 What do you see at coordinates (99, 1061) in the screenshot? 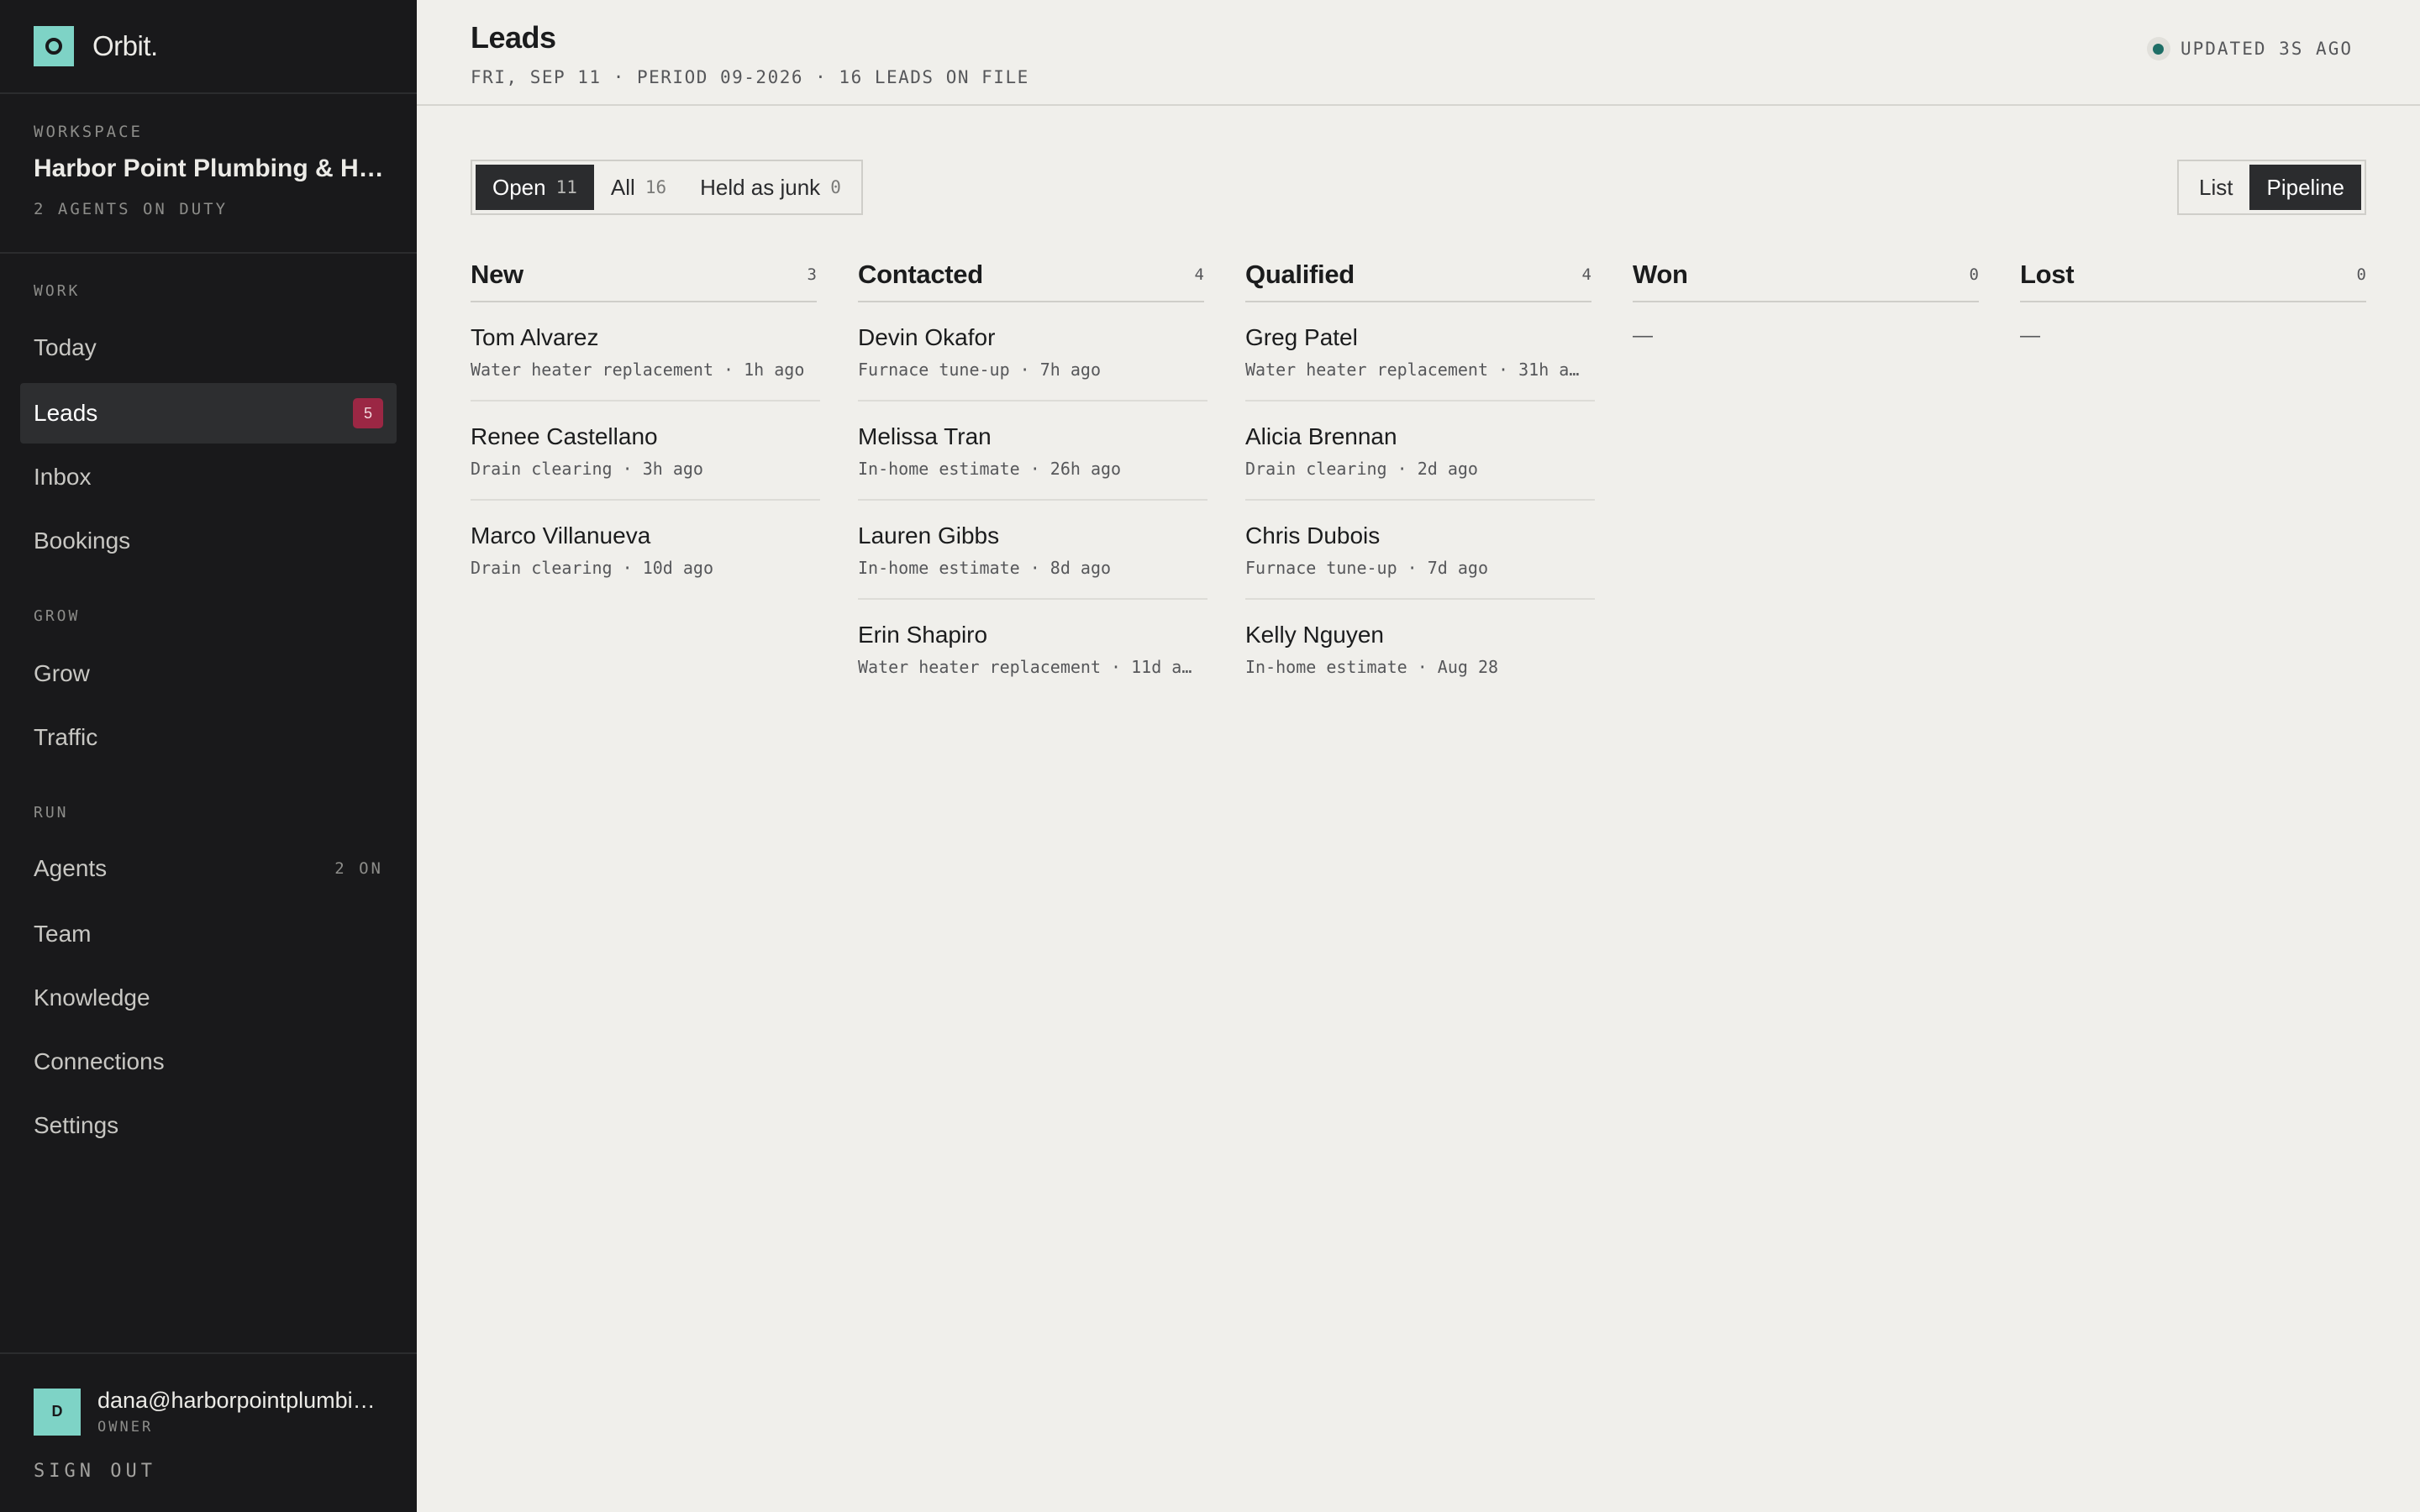
I see `sidebar-item-label: Connections` at bounding box center [99, 1061].